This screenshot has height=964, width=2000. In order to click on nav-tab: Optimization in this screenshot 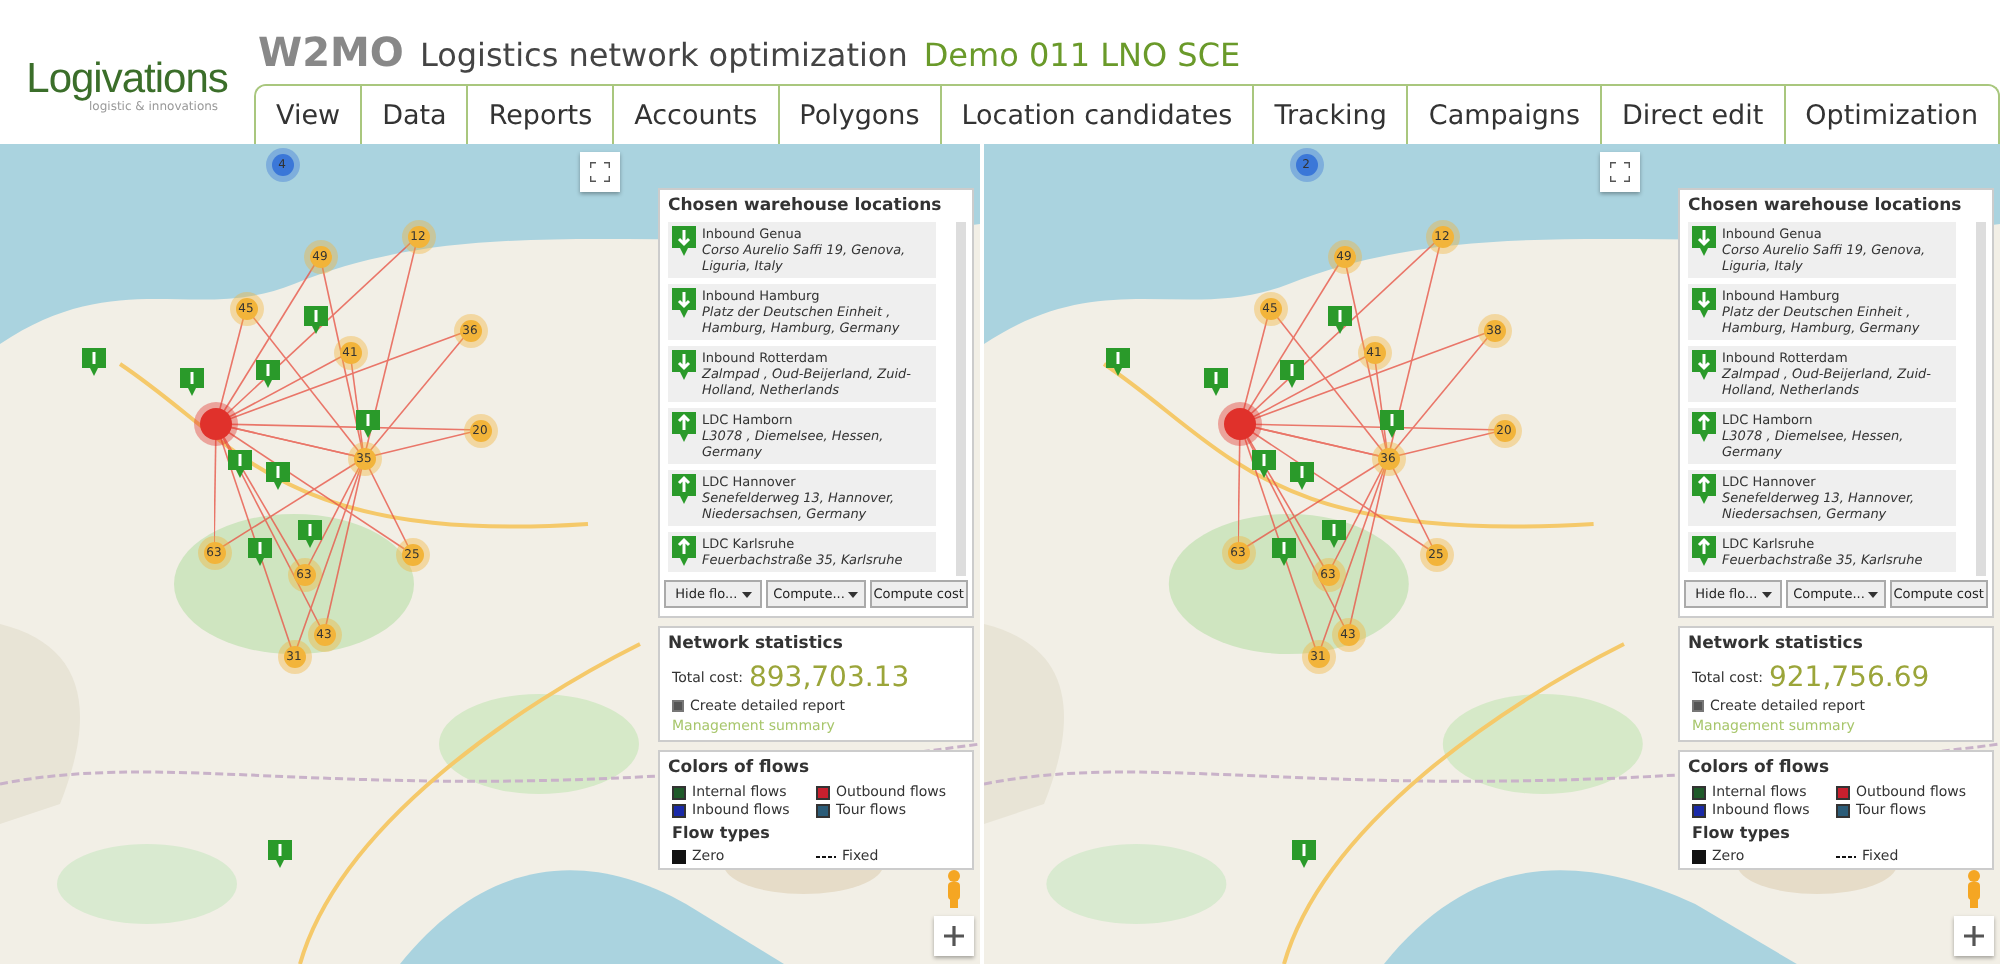, I will do `click(1891, 115)`.